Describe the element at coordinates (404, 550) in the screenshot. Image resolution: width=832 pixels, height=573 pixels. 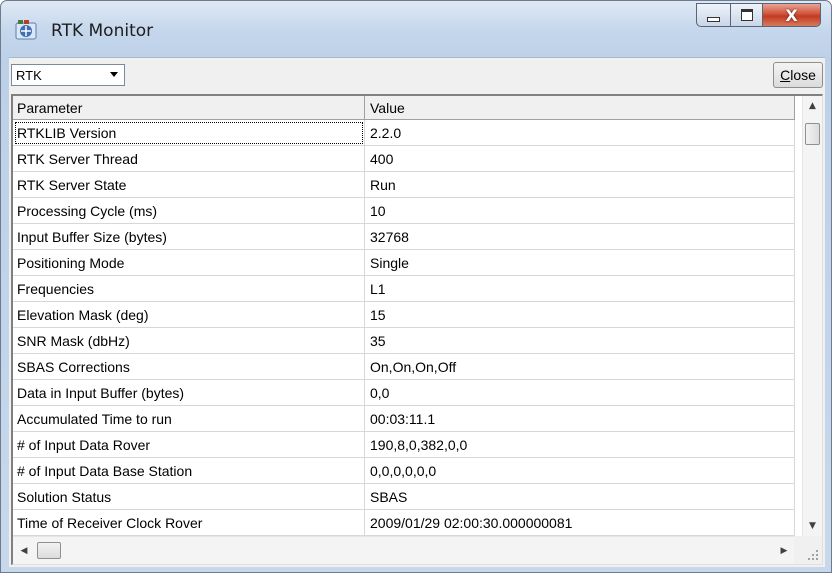
I see `horizontal-scrollbar: ◀ ▶` at that location.